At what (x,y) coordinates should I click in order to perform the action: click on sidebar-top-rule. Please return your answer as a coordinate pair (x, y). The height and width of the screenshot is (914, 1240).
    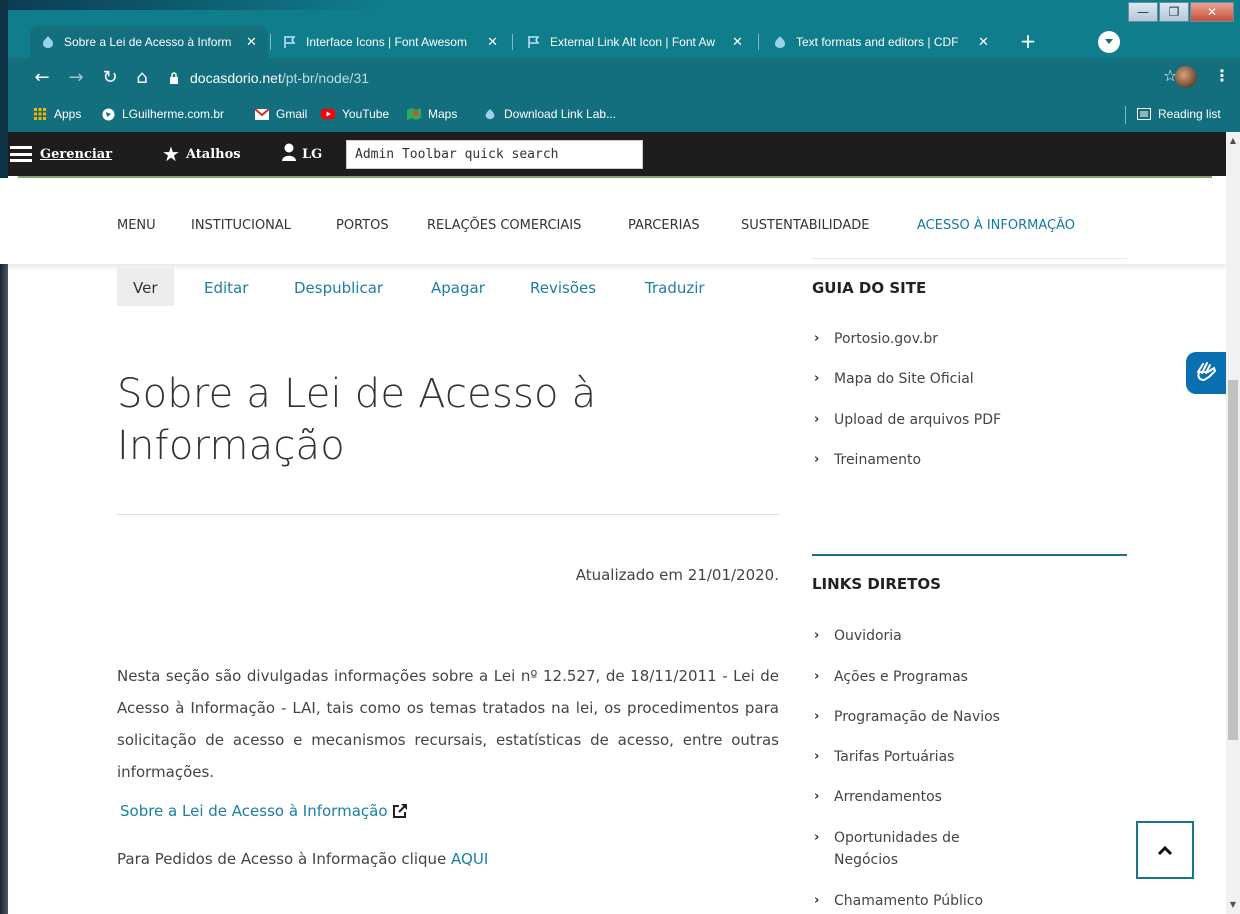
    Looking at the image, I should click on (969, 258).